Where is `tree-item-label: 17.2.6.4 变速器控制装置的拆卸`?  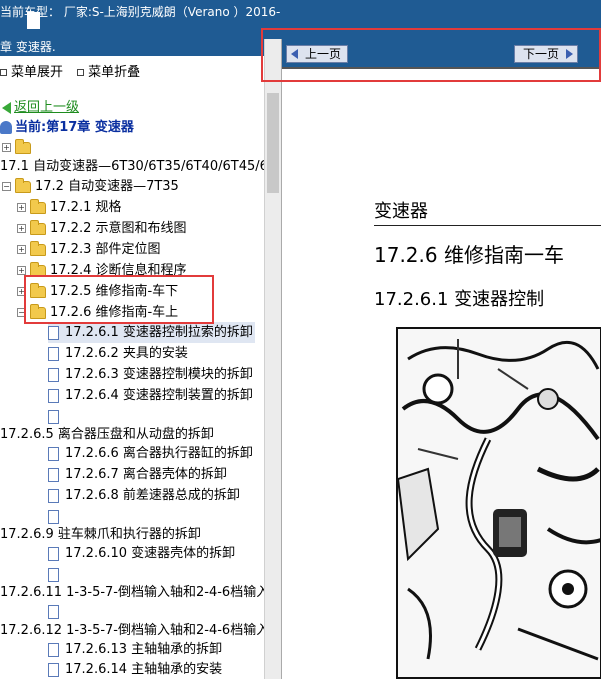
tree-item-label: 17.2.6.4 变速器控制装置的拆卸 is located at coordinates (159, 395).